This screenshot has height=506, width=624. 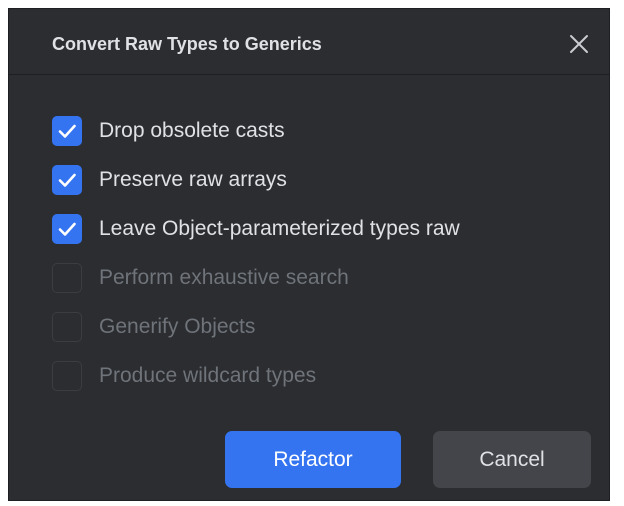 What do you see at coordinates (512, 459) in the screenshot?
I see `cancel-button: Cancel` at bounding box center [512, 459].